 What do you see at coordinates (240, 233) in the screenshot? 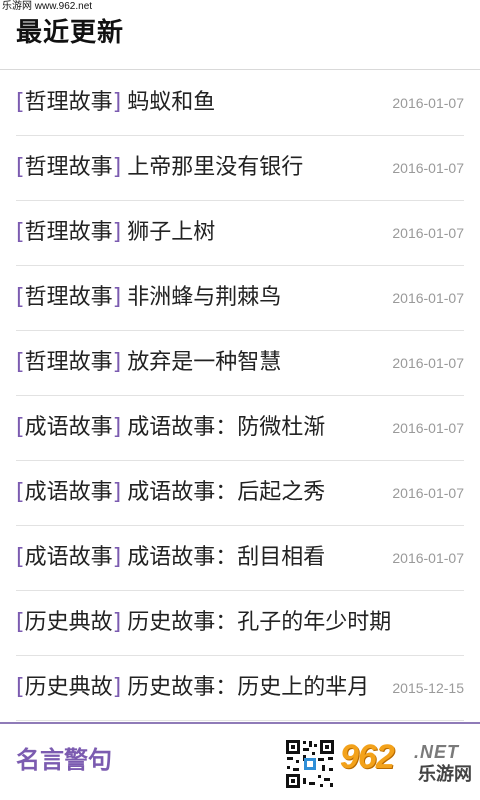
I see `list-item: [哲理故事] 狮子上树 2016-01-07` at bounding box center [240, 233].